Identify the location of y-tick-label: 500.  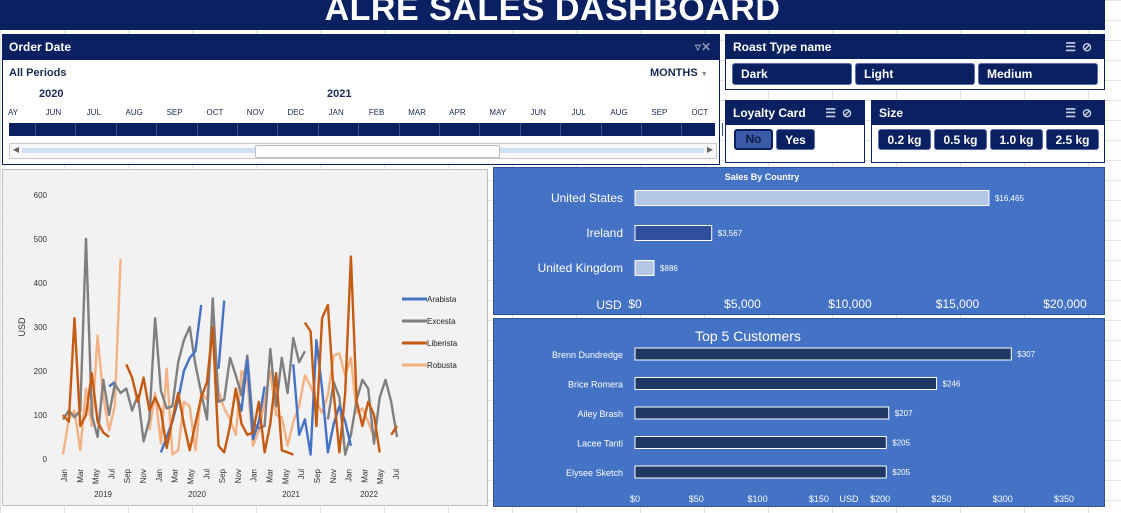
(41, 239).